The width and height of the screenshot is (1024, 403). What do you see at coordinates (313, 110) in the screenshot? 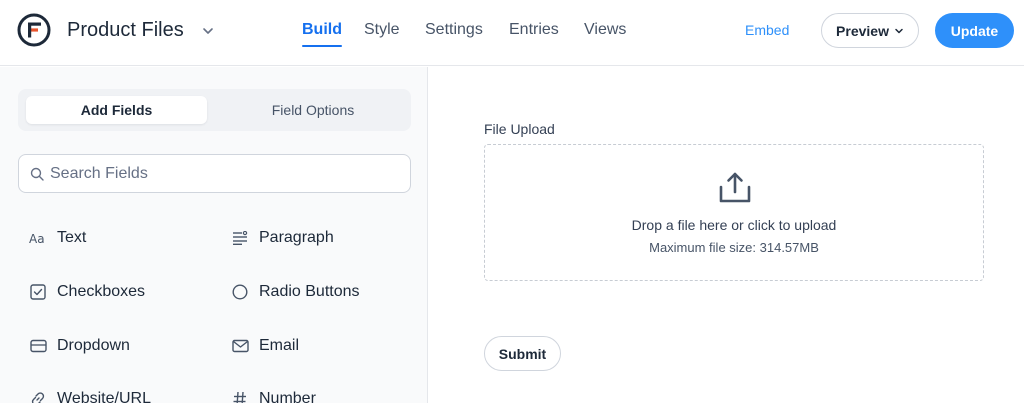
I see `tab-field-options: Field Options` at bounding box center [313, 110].